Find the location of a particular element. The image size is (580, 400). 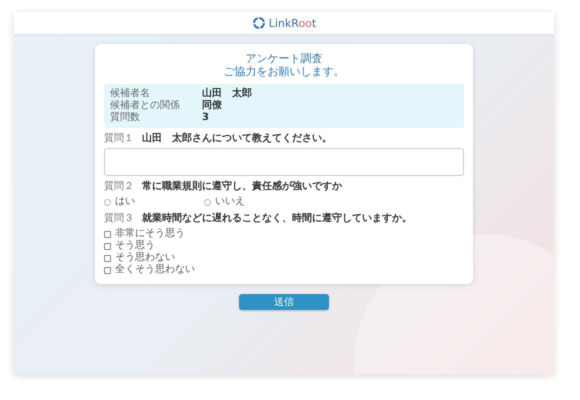

option-label: はい is located at coordinates (125, 202).